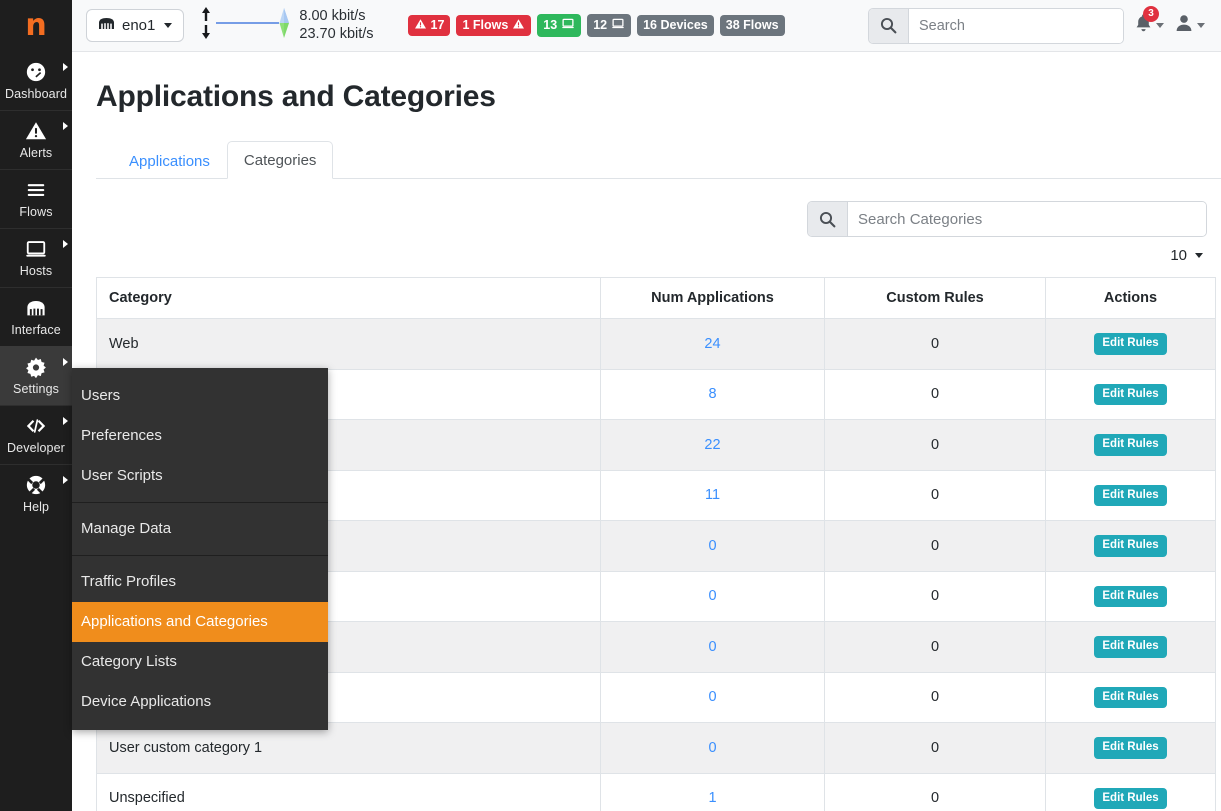 This screenshot has height=811, width=1221. Describe the element at coordinates (348, 791) in the screenshot. I see `cell-category: Unspecified` at that location.